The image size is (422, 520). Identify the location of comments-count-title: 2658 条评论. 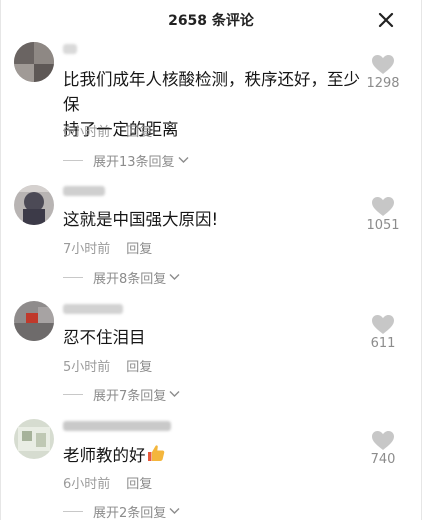
(211, 21).